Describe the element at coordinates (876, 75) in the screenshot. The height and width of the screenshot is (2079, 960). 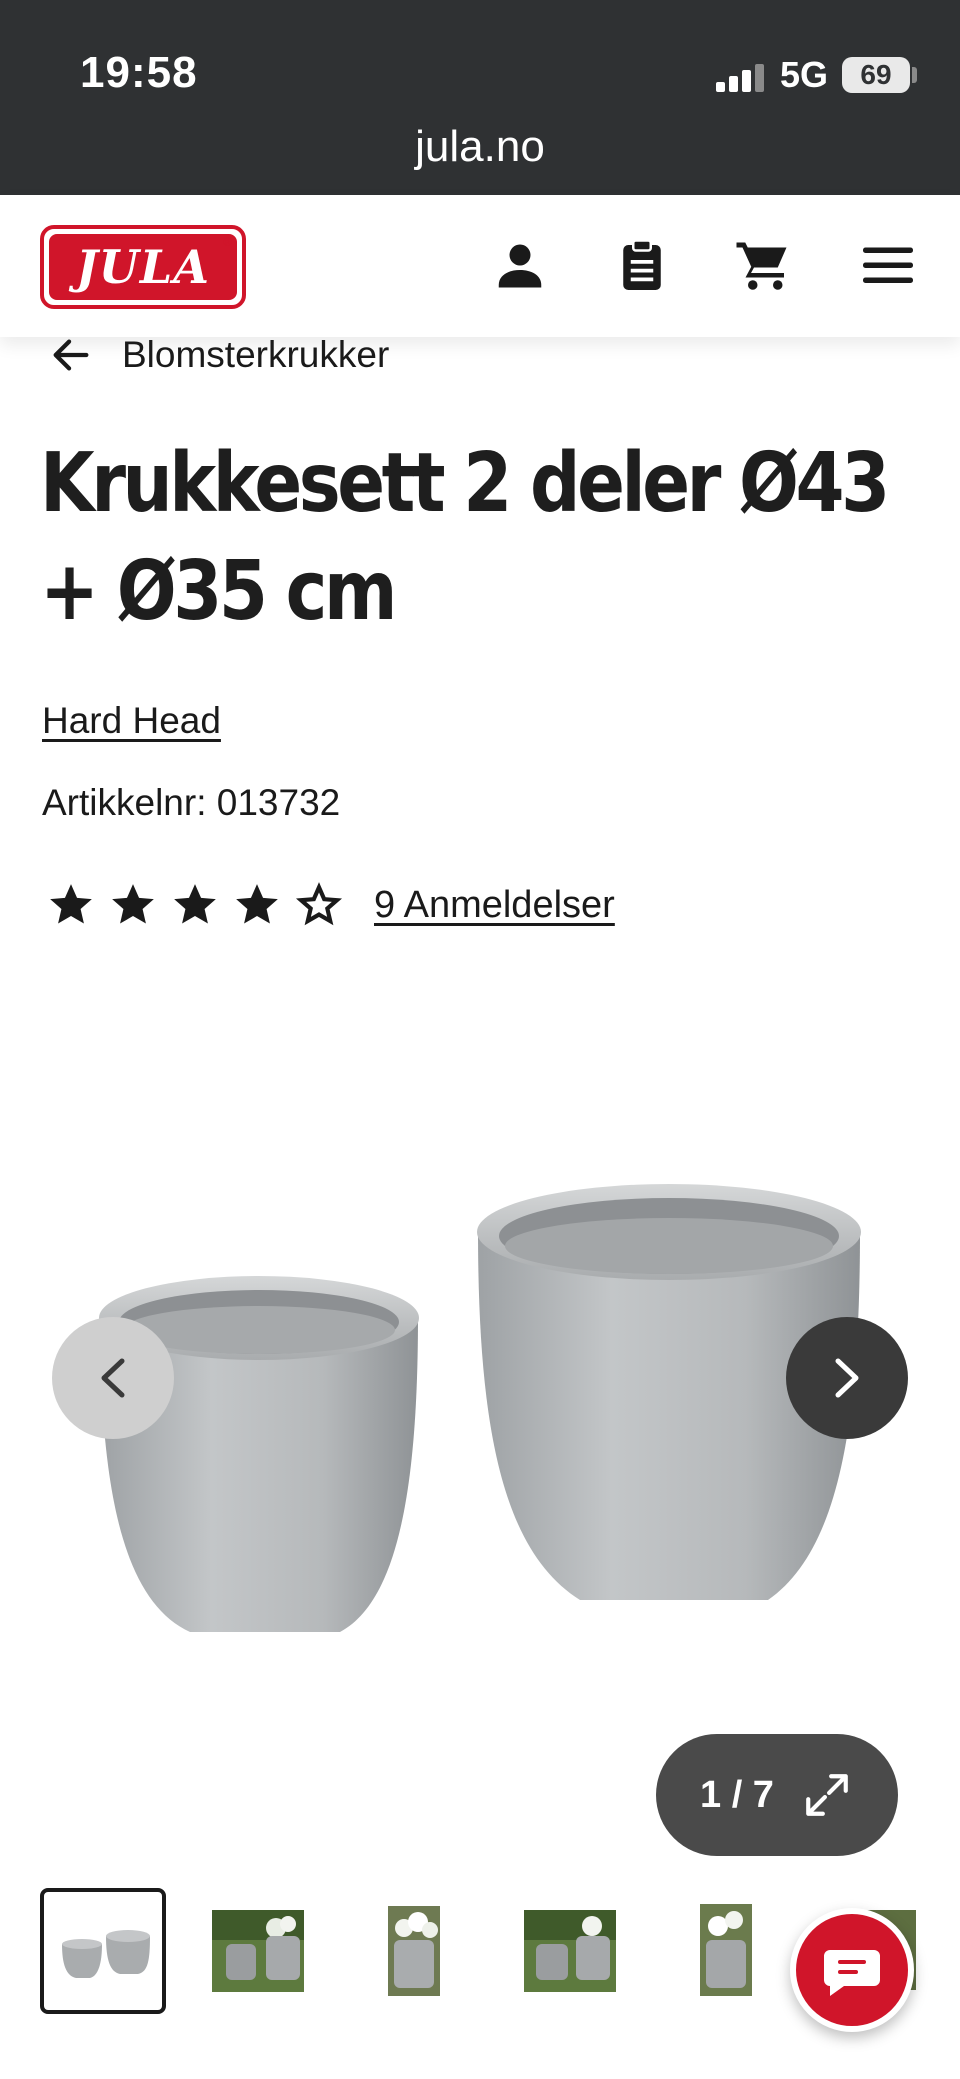
I see `battery-icon: 69` at that location.